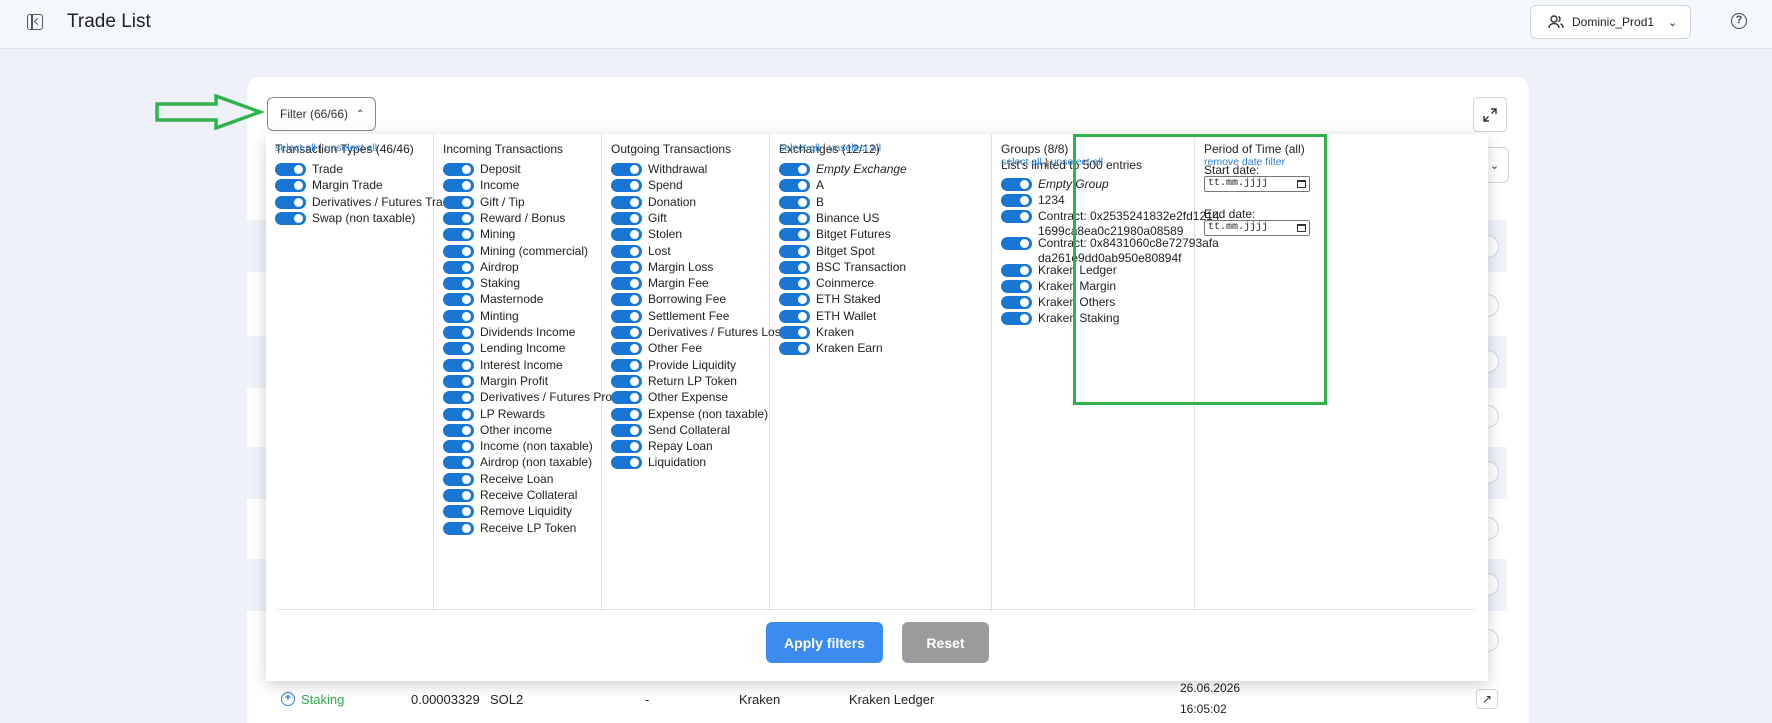 Image resolution: width=1772 pixels, height=723 pixels. What do you see at coordinates (532, 398) in the screenshot?
I see `filter-item: Derivatives / Futures Profit` at bounding box center [532, 398].